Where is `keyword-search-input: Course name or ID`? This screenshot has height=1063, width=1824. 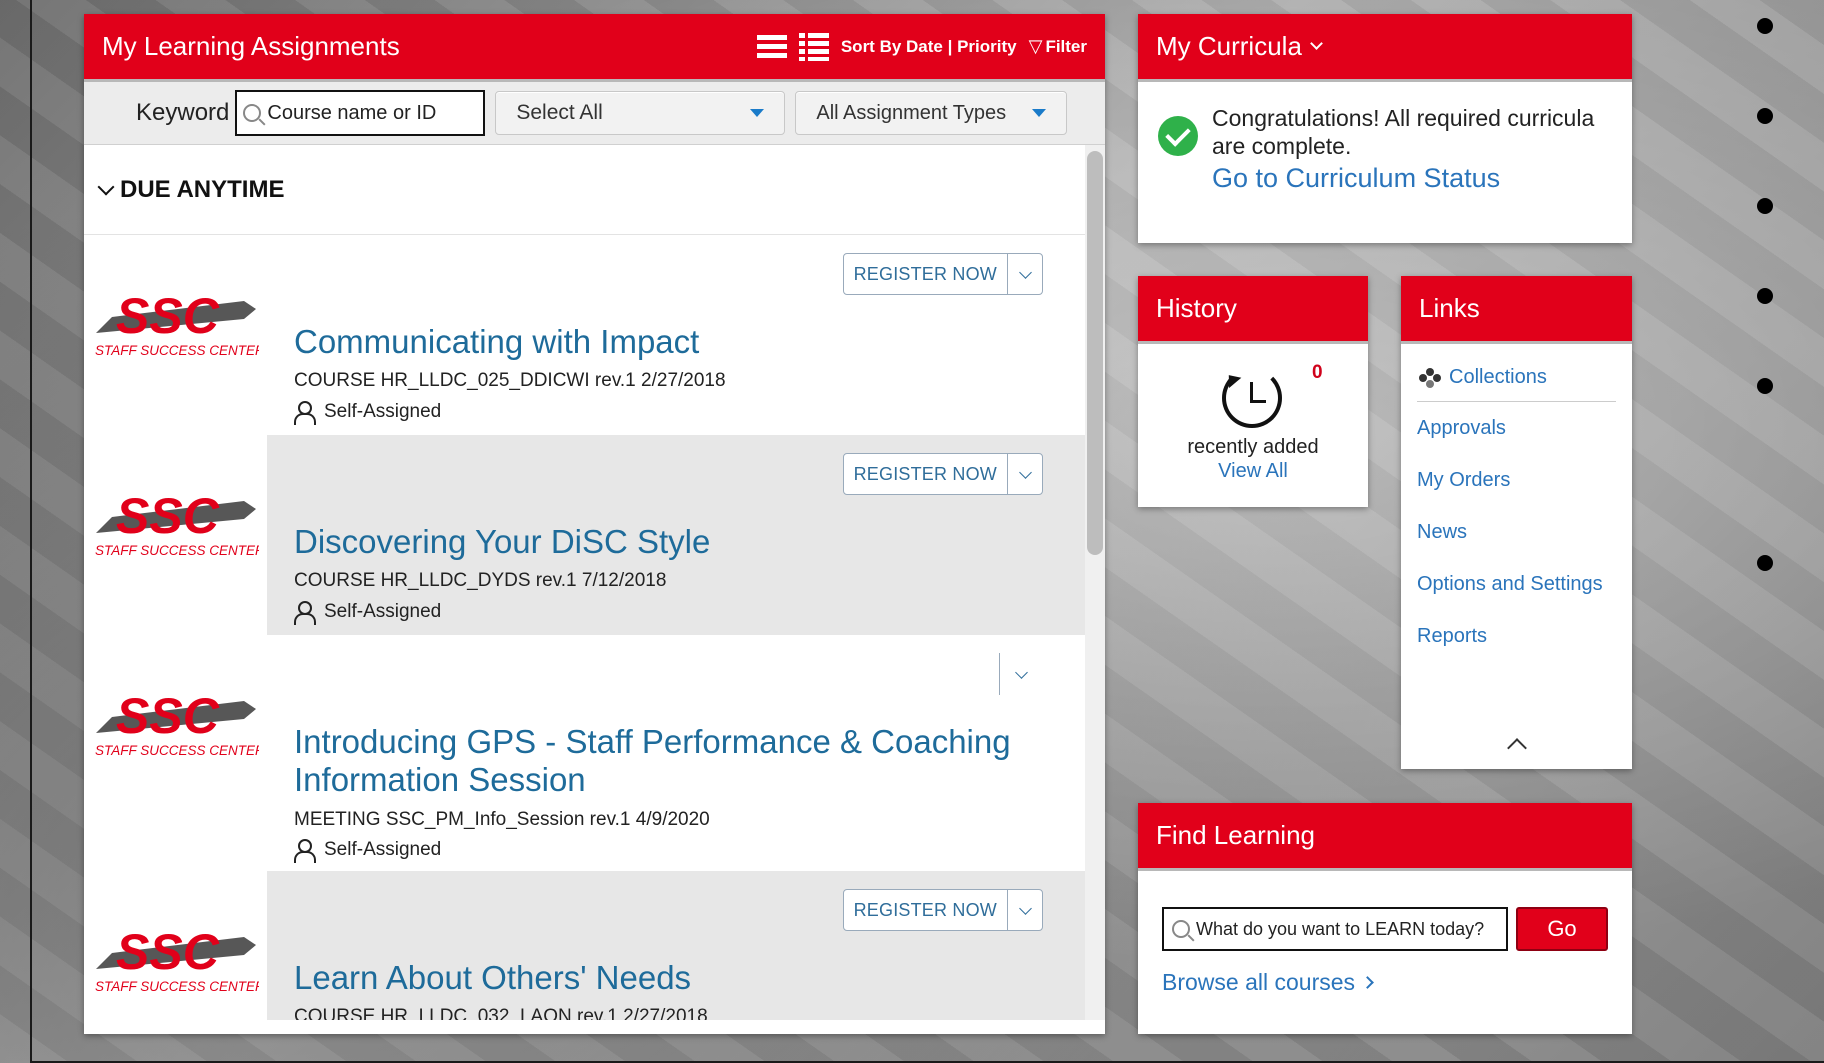
keyword-search-input: Course name or ID is located at coordinates (360, 113).